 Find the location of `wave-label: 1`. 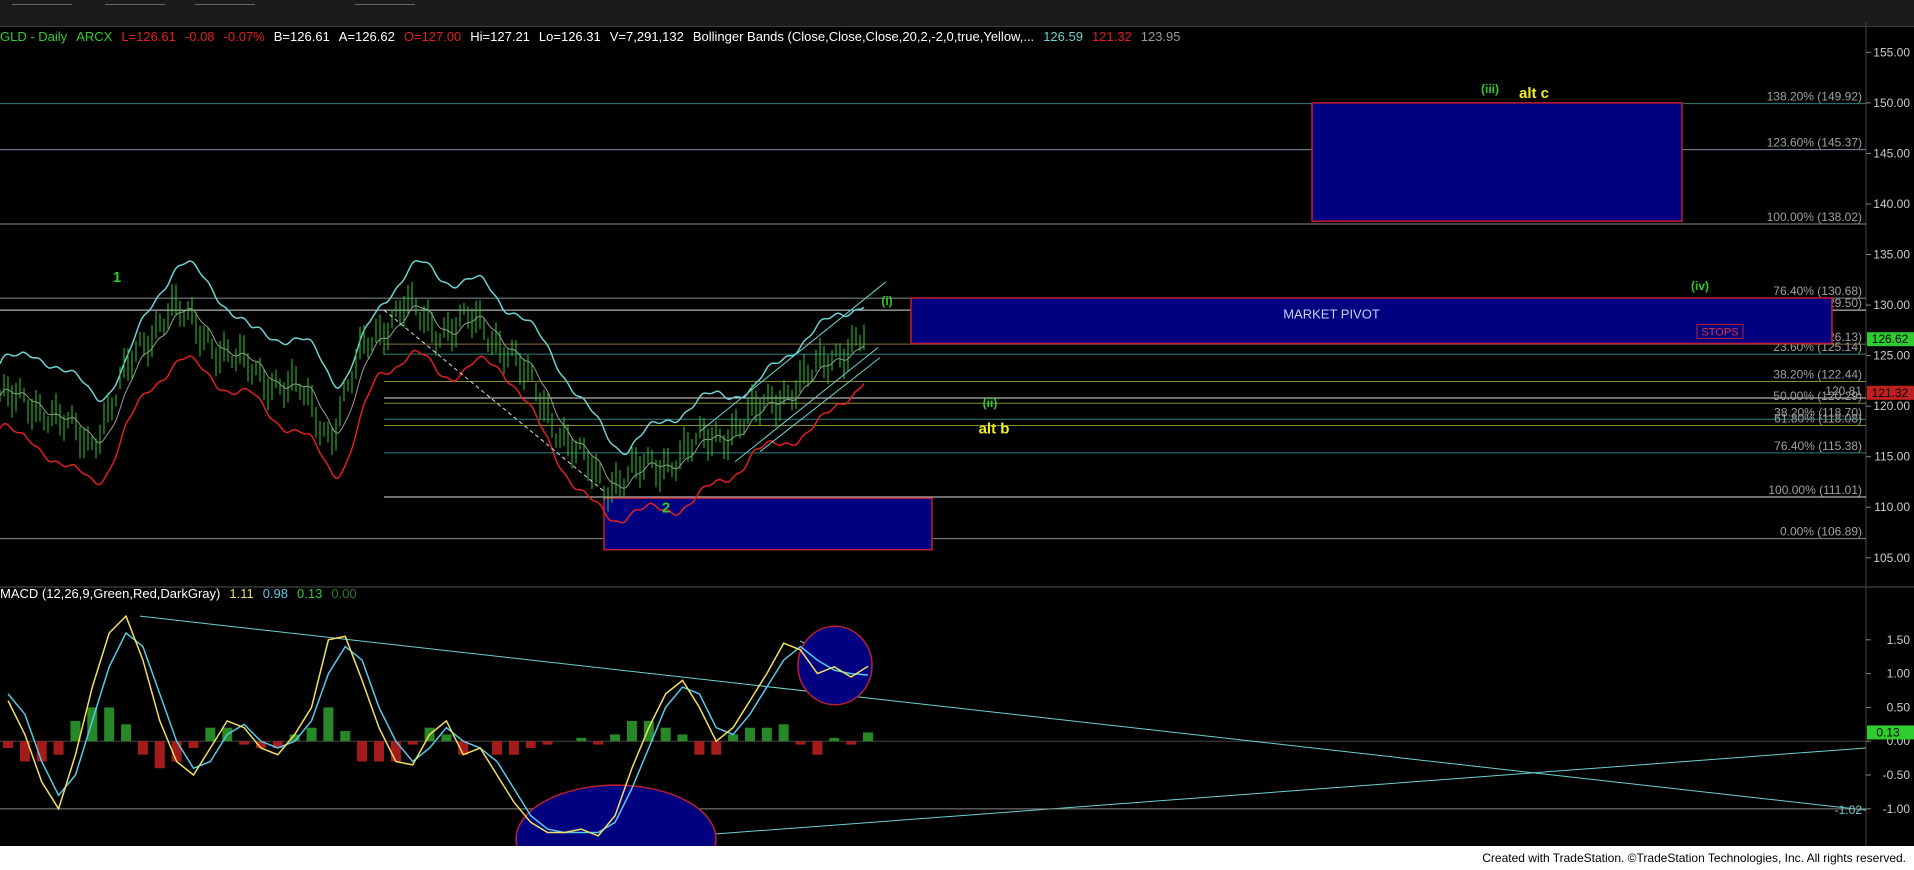

wave-label: 1 is located at coordinates (117, 277).